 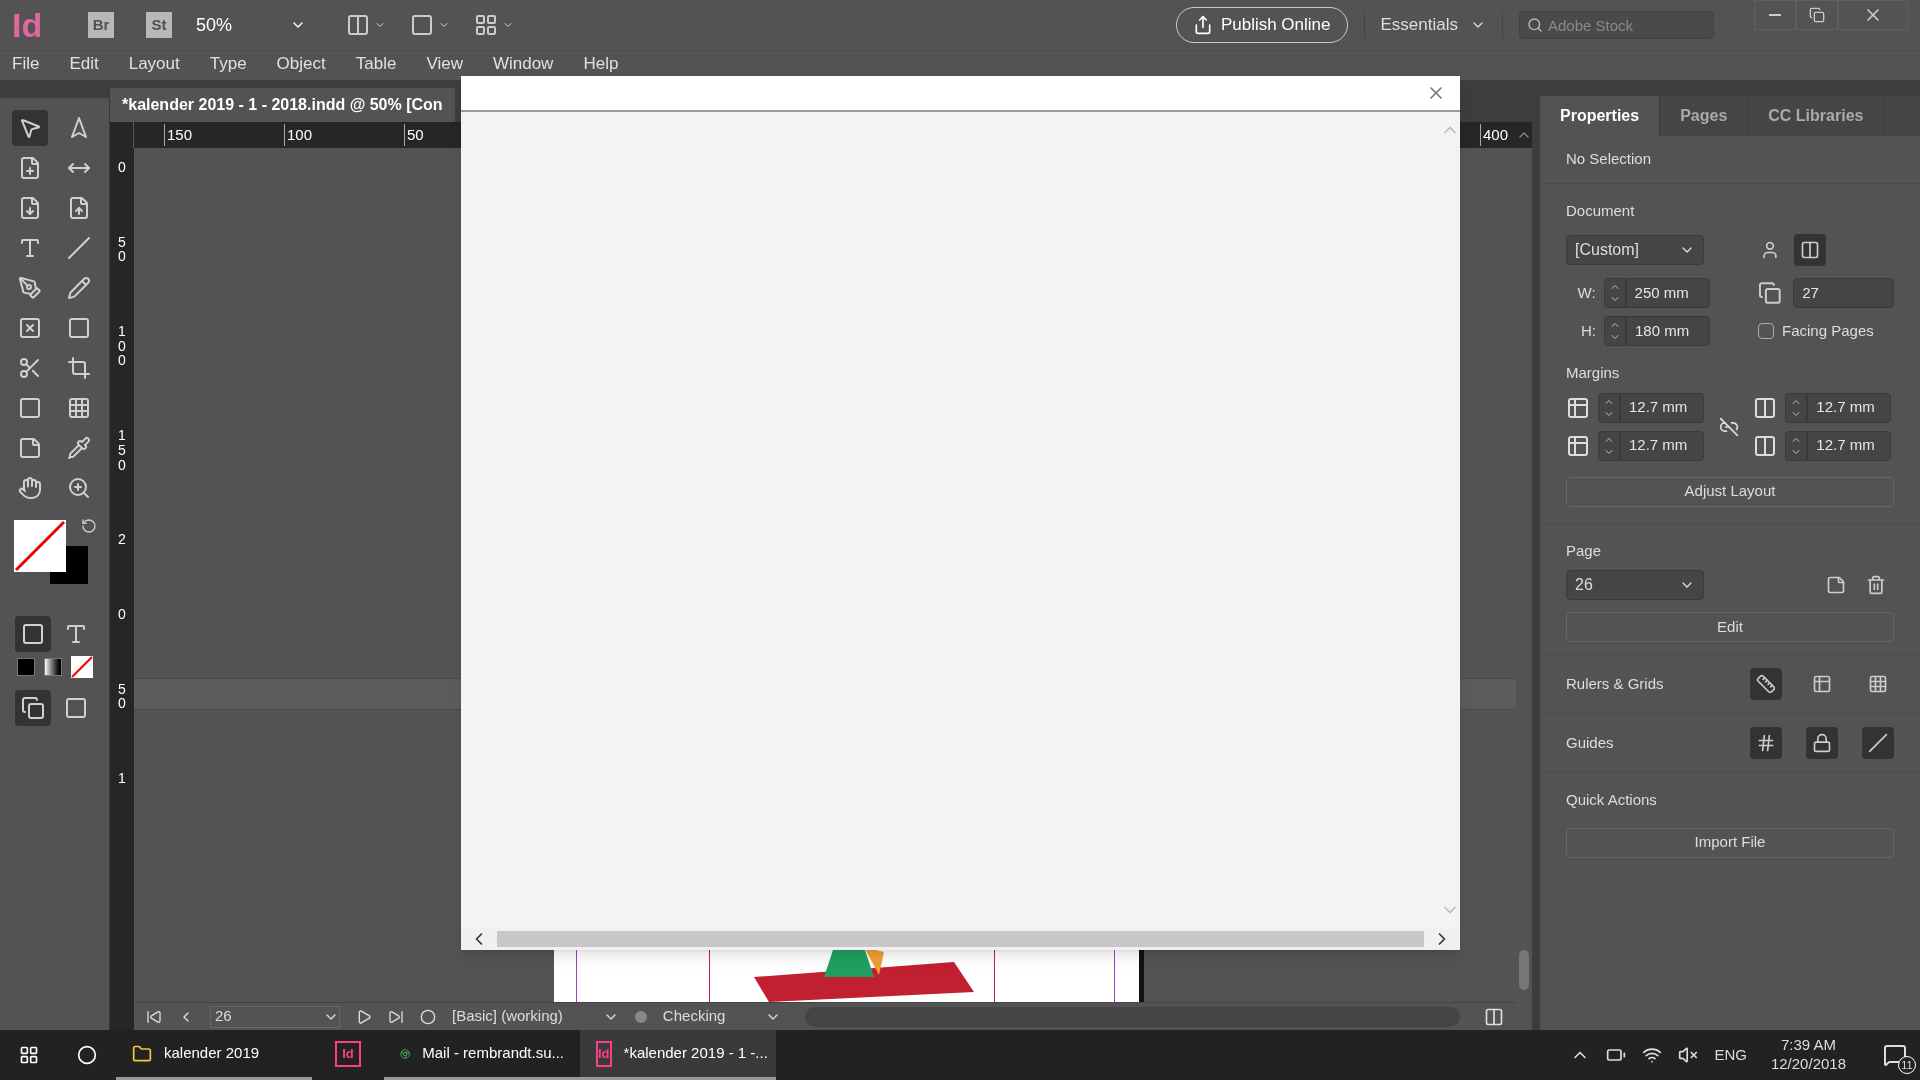 I want to click on swap-icon, so click(x=89, y=526).